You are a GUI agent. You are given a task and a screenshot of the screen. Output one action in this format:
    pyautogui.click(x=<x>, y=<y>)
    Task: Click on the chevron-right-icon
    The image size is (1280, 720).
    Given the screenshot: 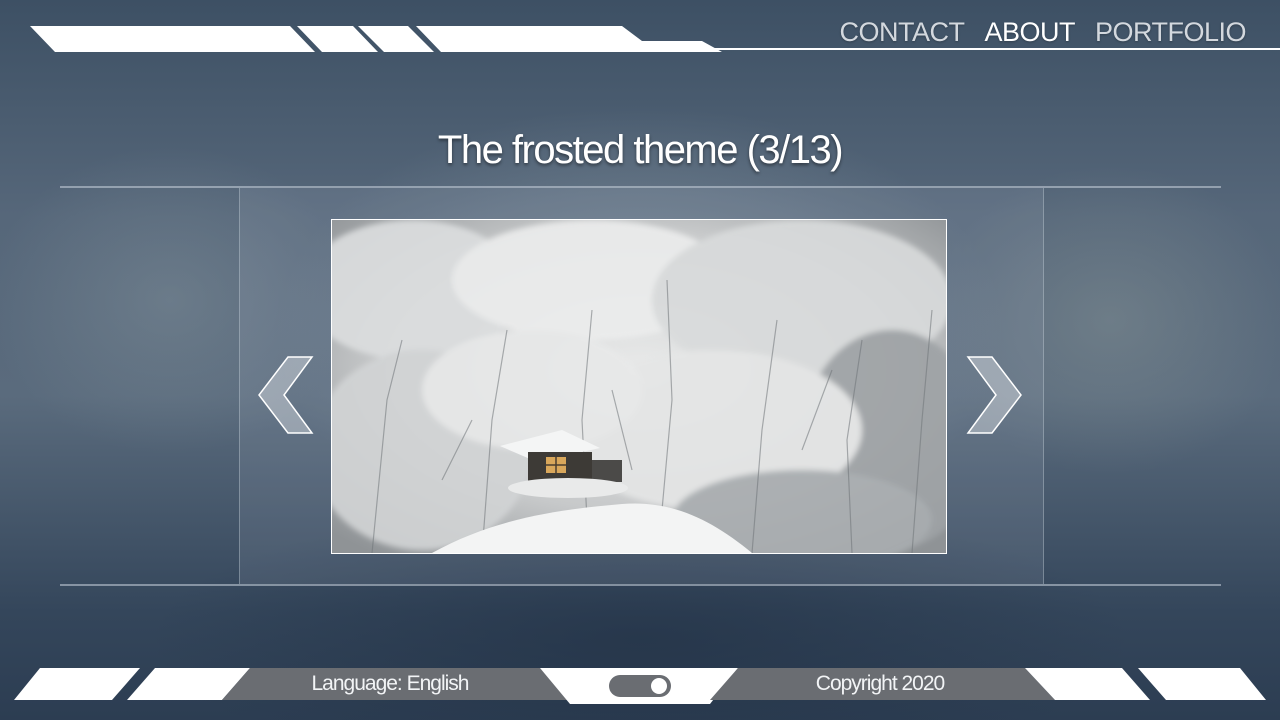 What is the action you would take?
    pyautogui.click(x=994, y=395)
    